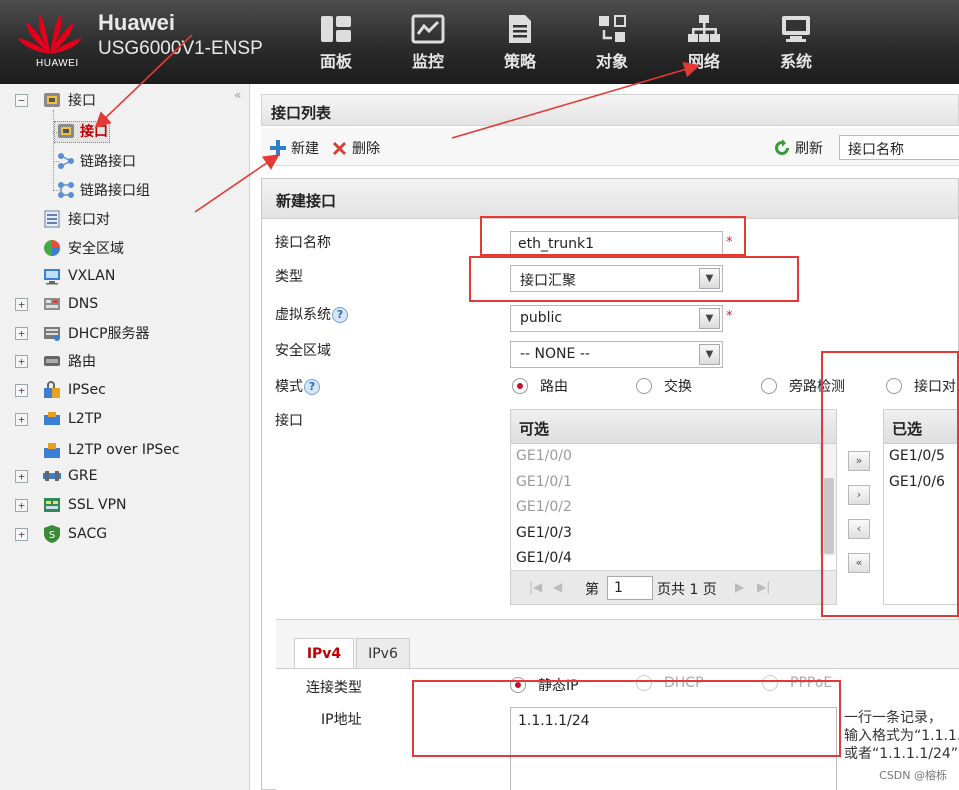 This screenshot has height=790, width=959. I want to click on sidebar-item-interface: 接口, so click(82, 131).